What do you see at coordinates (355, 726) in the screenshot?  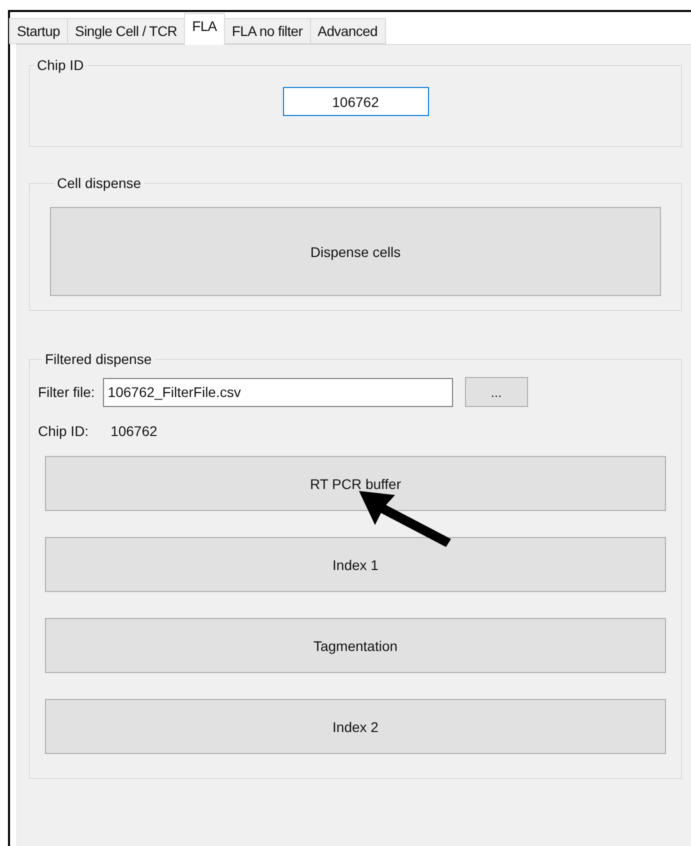 I see `dispense-button: Index 2` at bounding box center [355, 726].